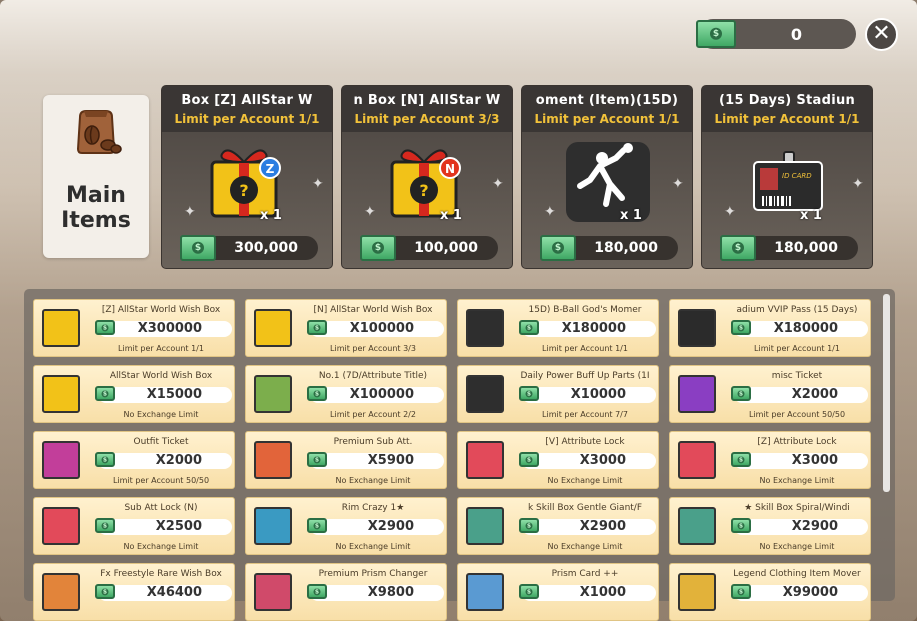 Image resolution: width=917 pixels, height=621 pixels. I want to click on item-price: X180000, so click(799, 328).